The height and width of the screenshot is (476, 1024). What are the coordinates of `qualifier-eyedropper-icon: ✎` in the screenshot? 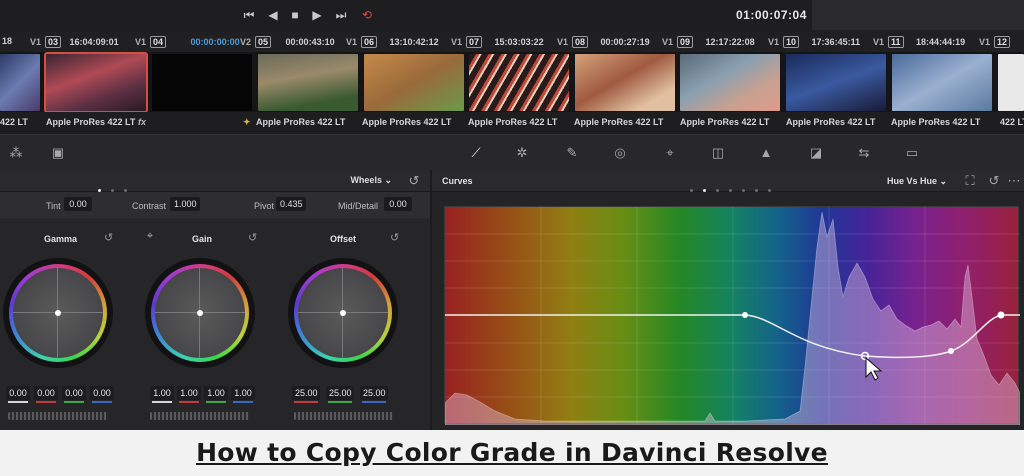 It's located at (572, 153).